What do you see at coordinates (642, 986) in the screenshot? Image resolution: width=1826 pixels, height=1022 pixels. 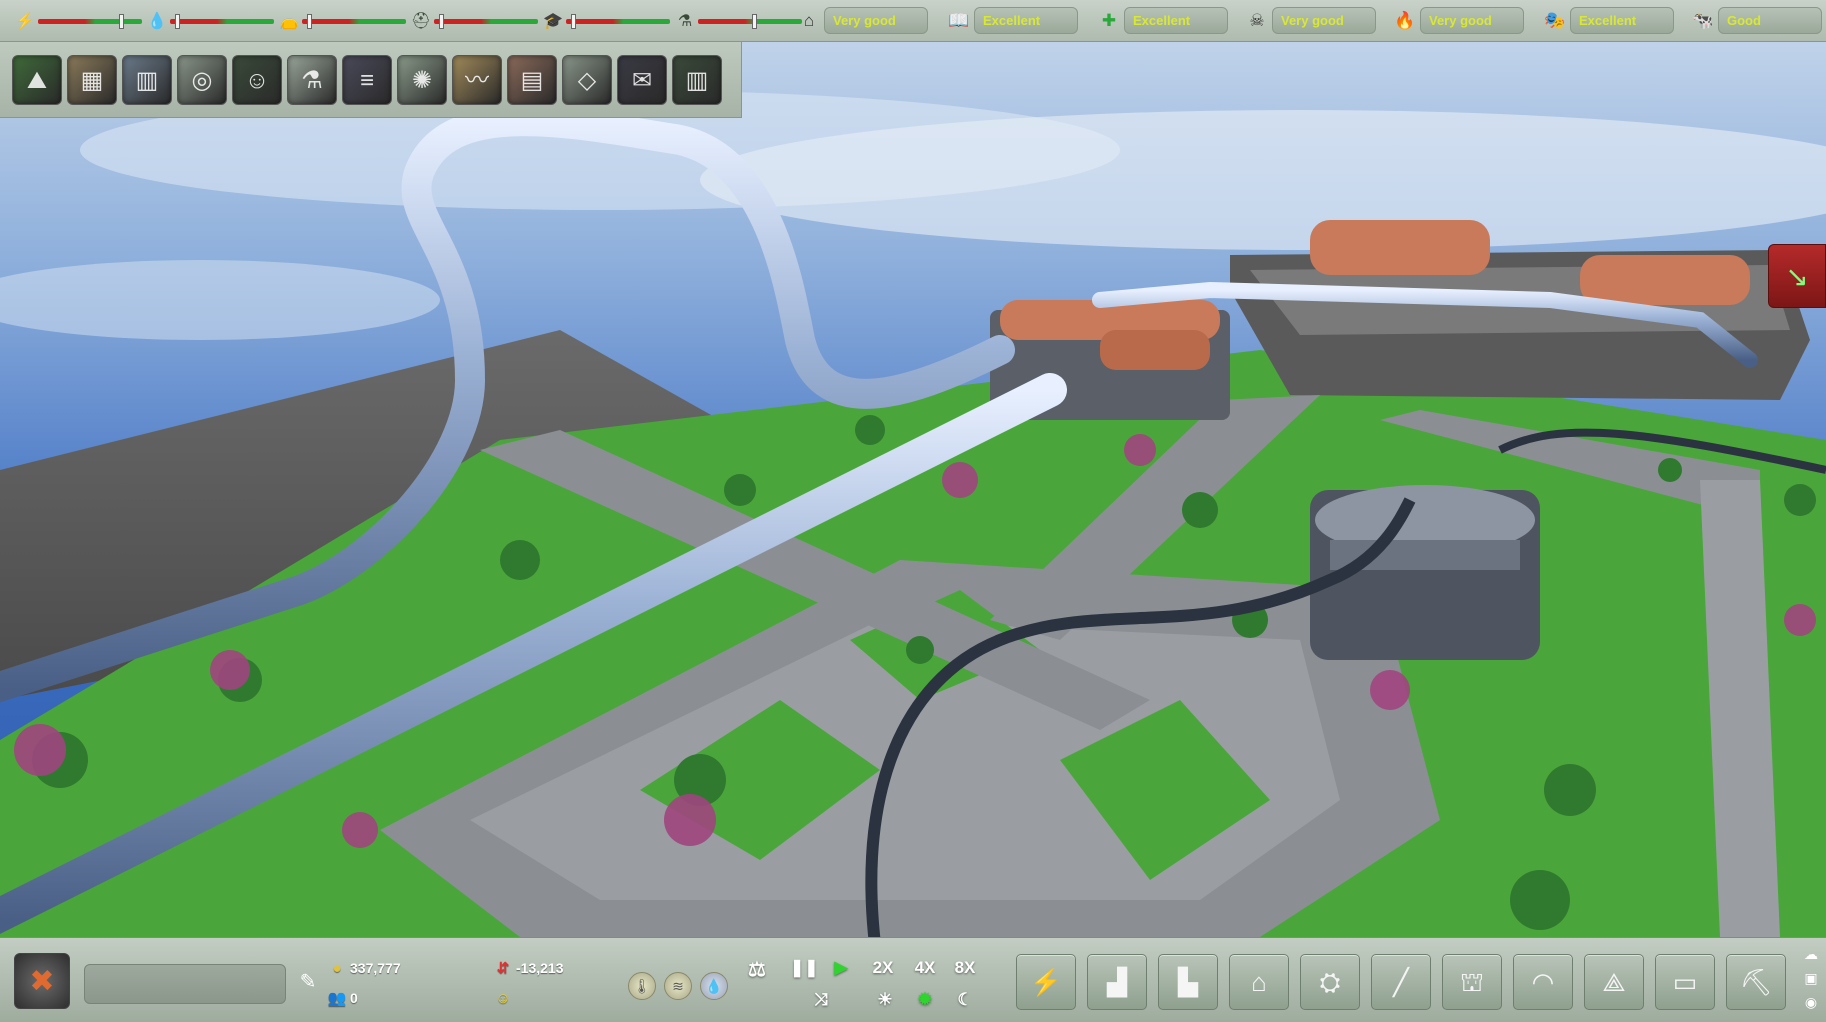 I see `thermometer-icon: 🌡` at bounding box center [642, 986].